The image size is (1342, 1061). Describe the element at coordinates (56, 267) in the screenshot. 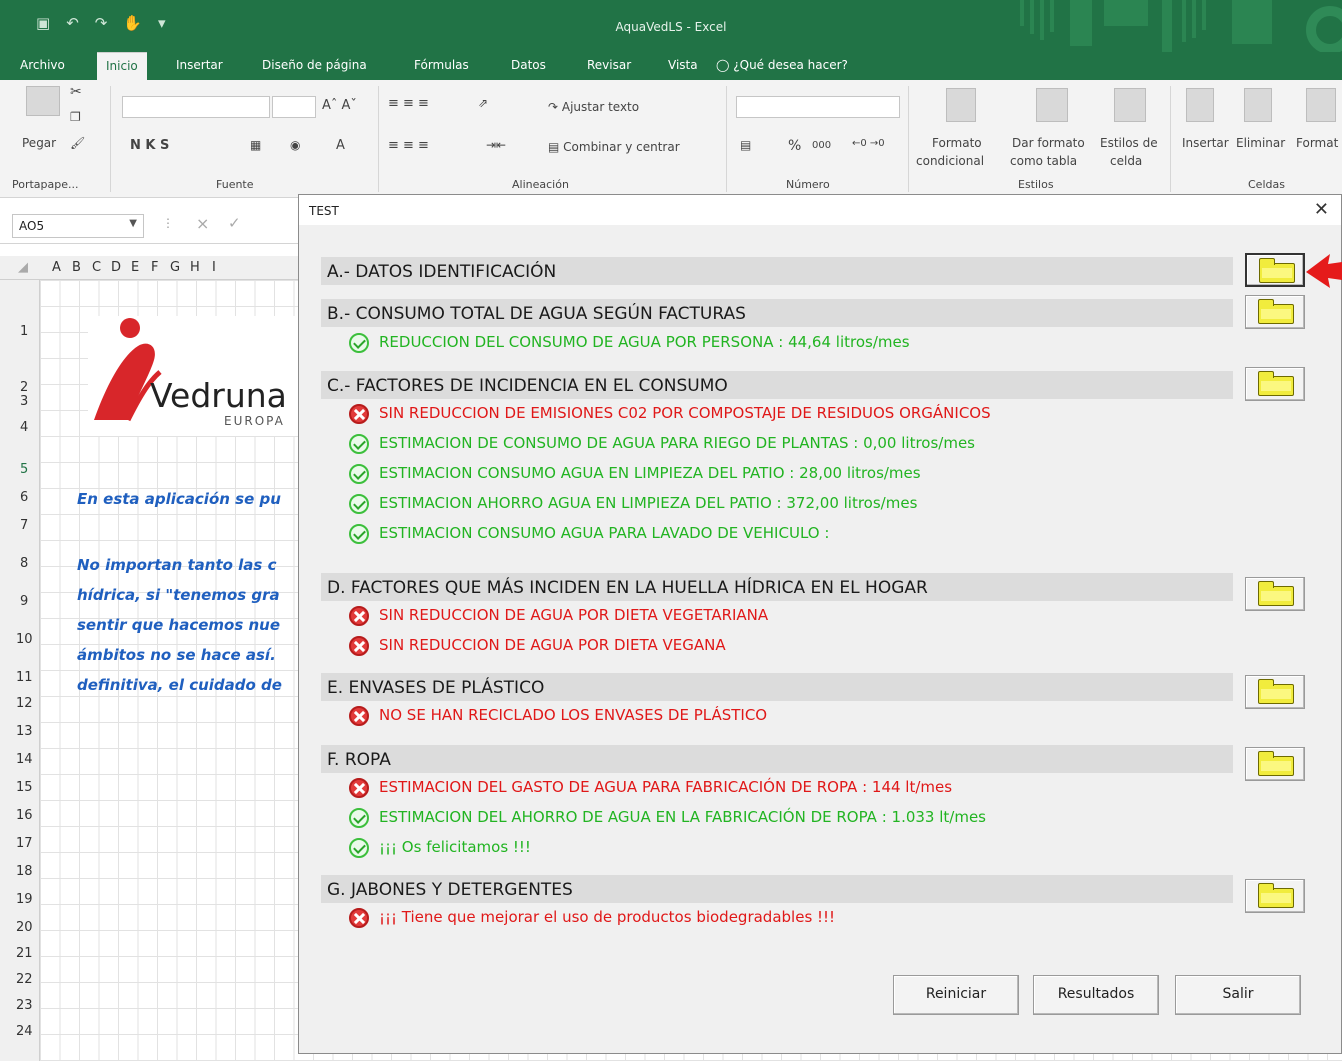

I see `column-header: A` at that location.